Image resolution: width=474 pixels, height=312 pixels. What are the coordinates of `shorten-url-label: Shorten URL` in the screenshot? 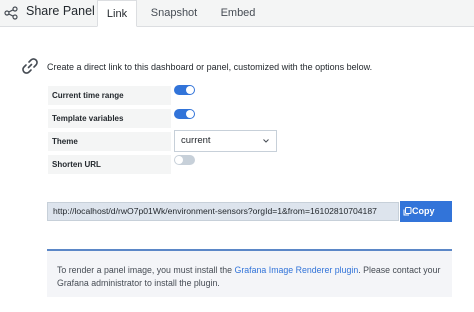 It's located at (109, 164).